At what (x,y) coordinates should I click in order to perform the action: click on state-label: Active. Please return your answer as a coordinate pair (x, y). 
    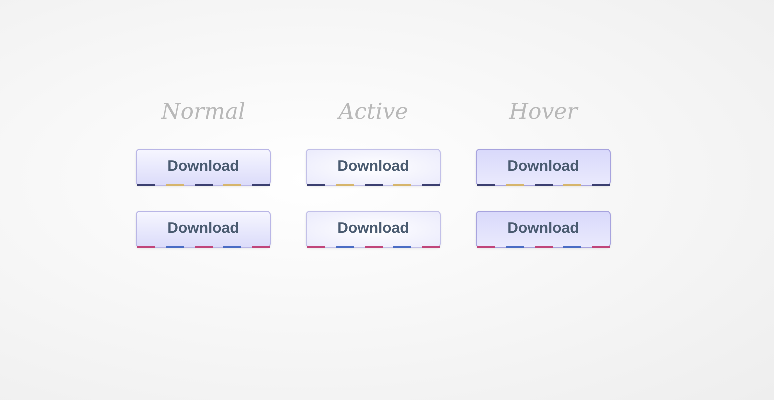
    Looking at the image, I should click on (373, 113).